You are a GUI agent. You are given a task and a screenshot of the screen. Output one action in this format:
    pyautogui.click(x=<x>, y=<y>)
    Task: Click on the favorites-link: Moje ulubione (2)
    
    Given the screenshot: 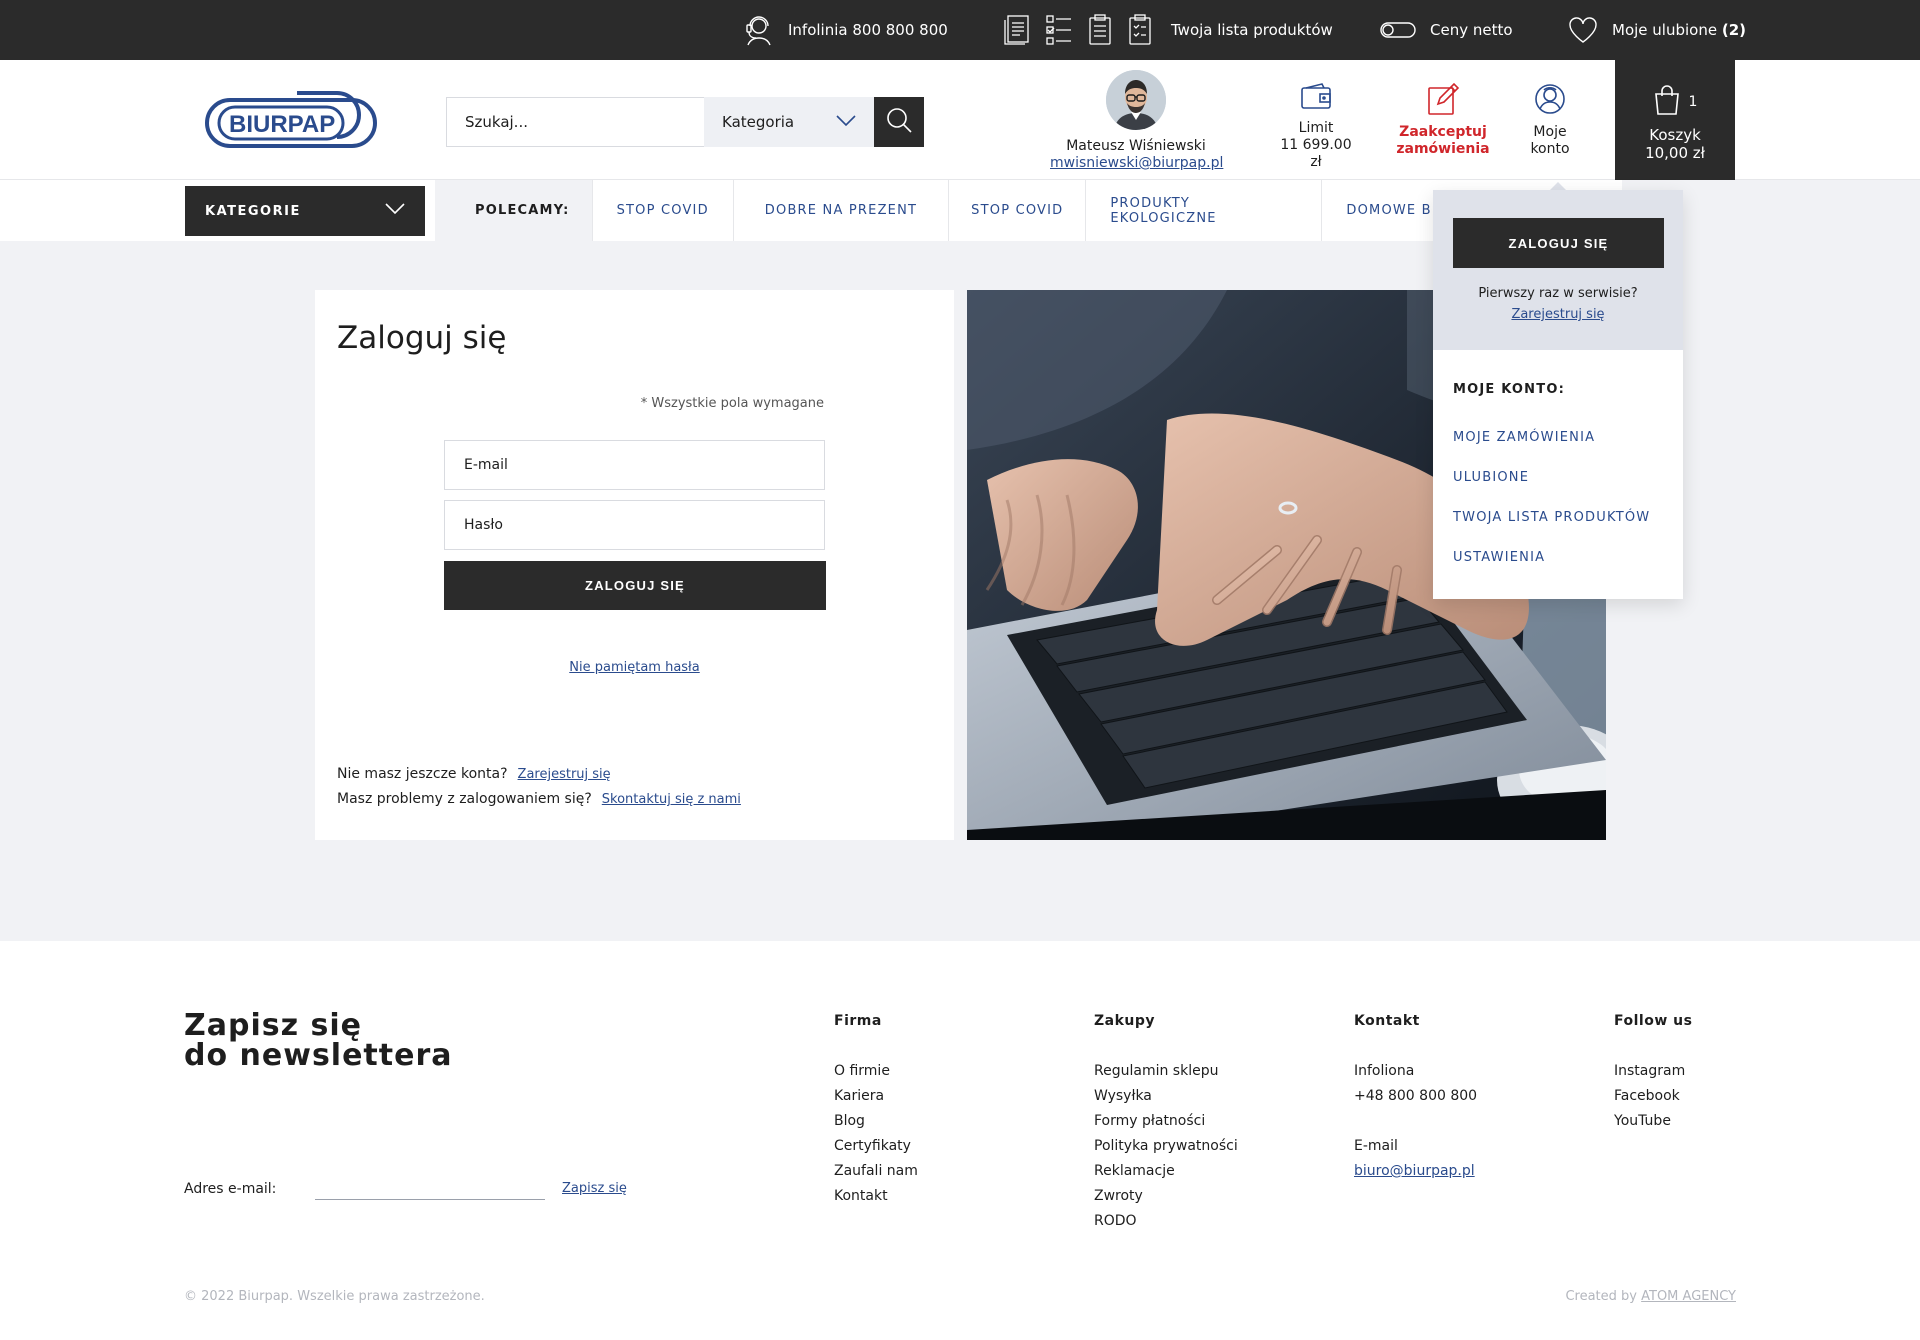 What is the action you would take?
    pyautogui.click(x=1657, y=30)
    